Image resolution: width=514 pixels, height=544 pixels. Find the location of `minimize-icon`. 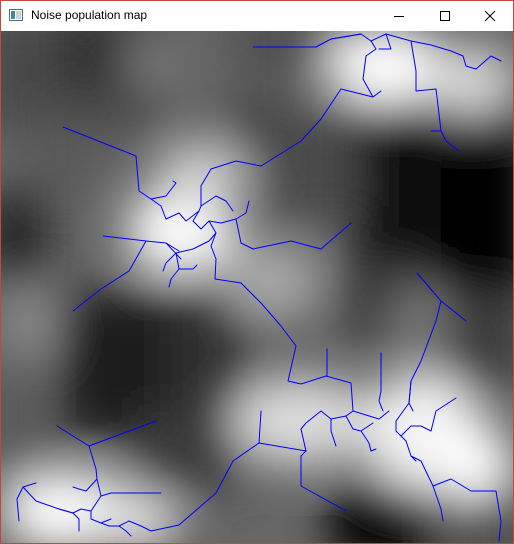

minimize-icon is located at coordinates (399, 16).